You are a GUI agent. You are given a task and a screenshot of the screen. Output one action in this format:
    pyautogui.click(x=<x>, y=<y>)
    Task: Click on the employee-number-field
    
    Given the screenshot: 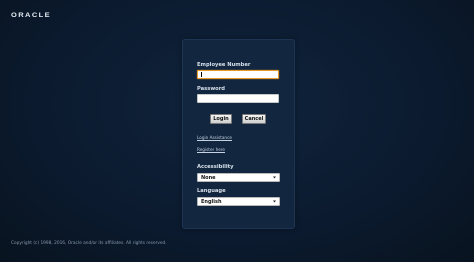 What is the action you would take?
    pyautogui.click(x=238, y=74)
    